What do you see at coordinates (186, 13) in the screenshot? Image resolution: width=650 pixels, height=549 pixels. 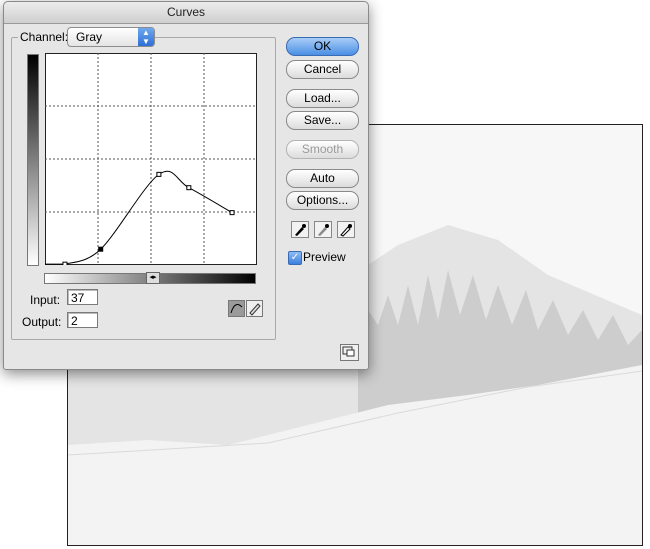 I see `window-title: Curves` at bounding box center [186, 13].